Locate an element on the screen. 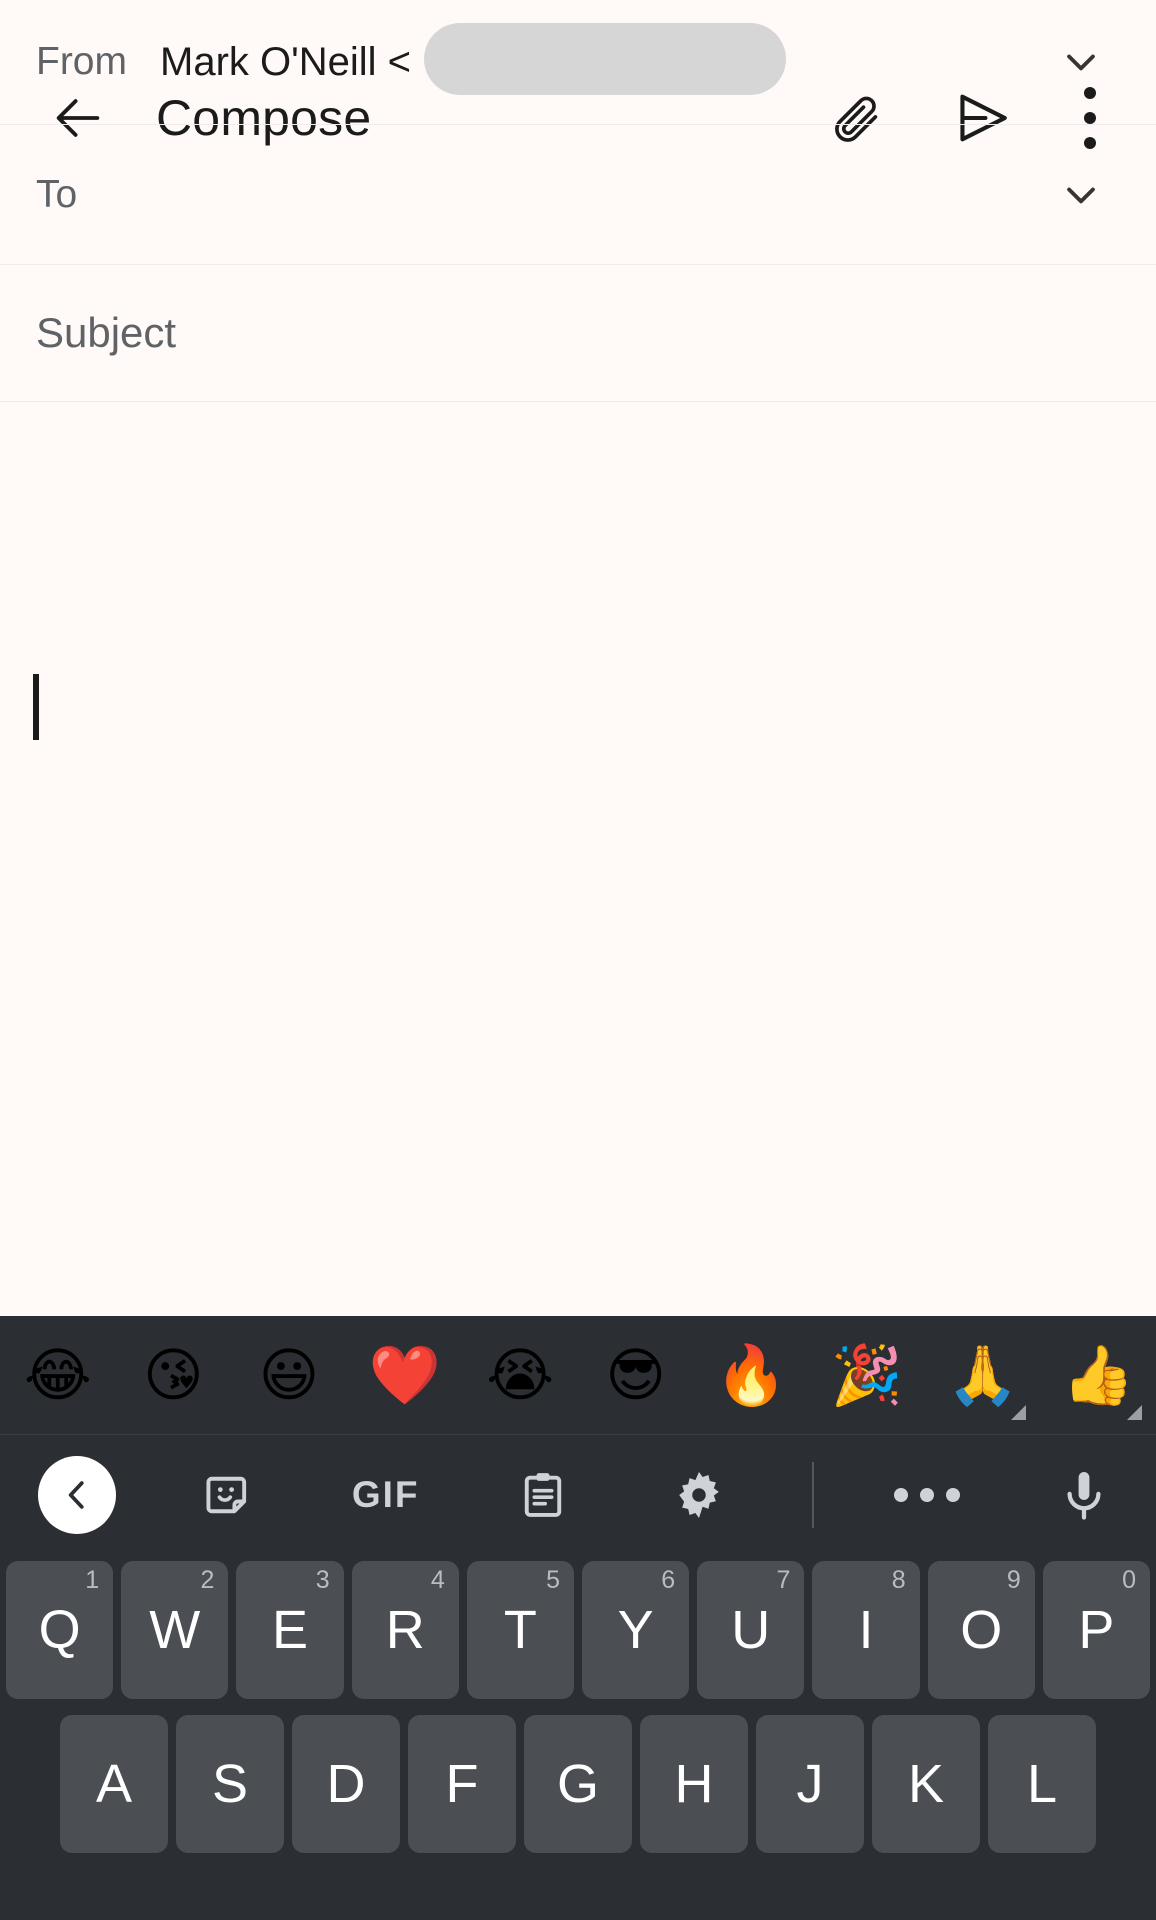 The width and height of the screenshot is (1156, 1920). key-K: K is located at coordinates (926, 1784).